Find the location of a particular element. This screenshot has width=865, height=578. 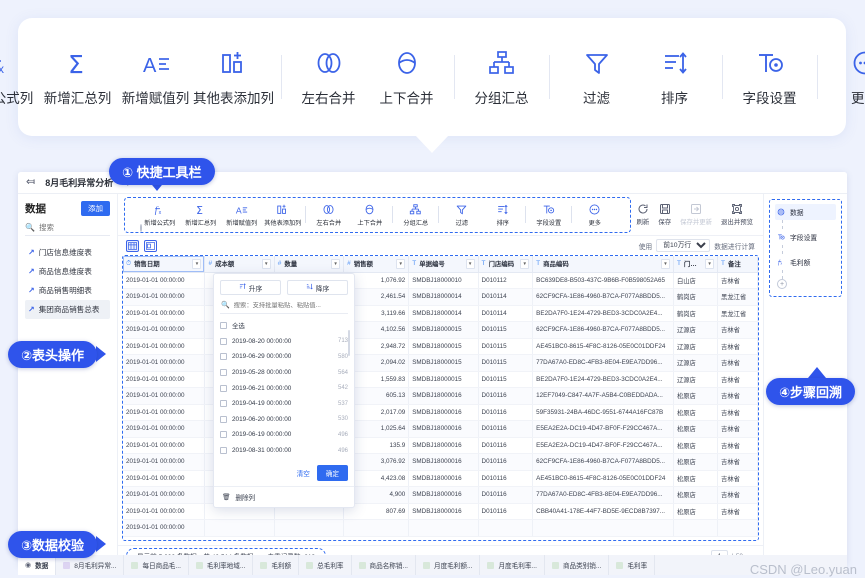

column-header-quantity: # 数量 ▼ is located at coordinates (309, 264).